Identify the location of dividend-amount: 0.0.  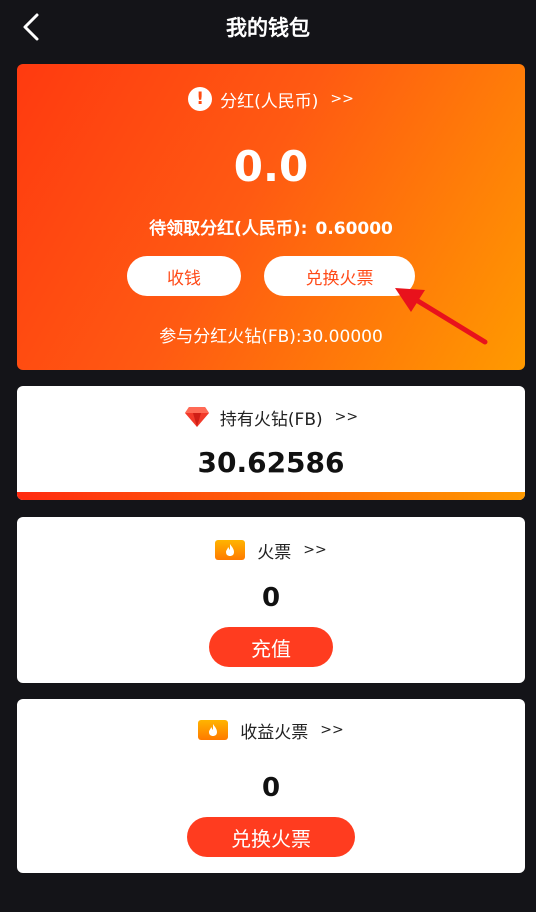
(271, 166).